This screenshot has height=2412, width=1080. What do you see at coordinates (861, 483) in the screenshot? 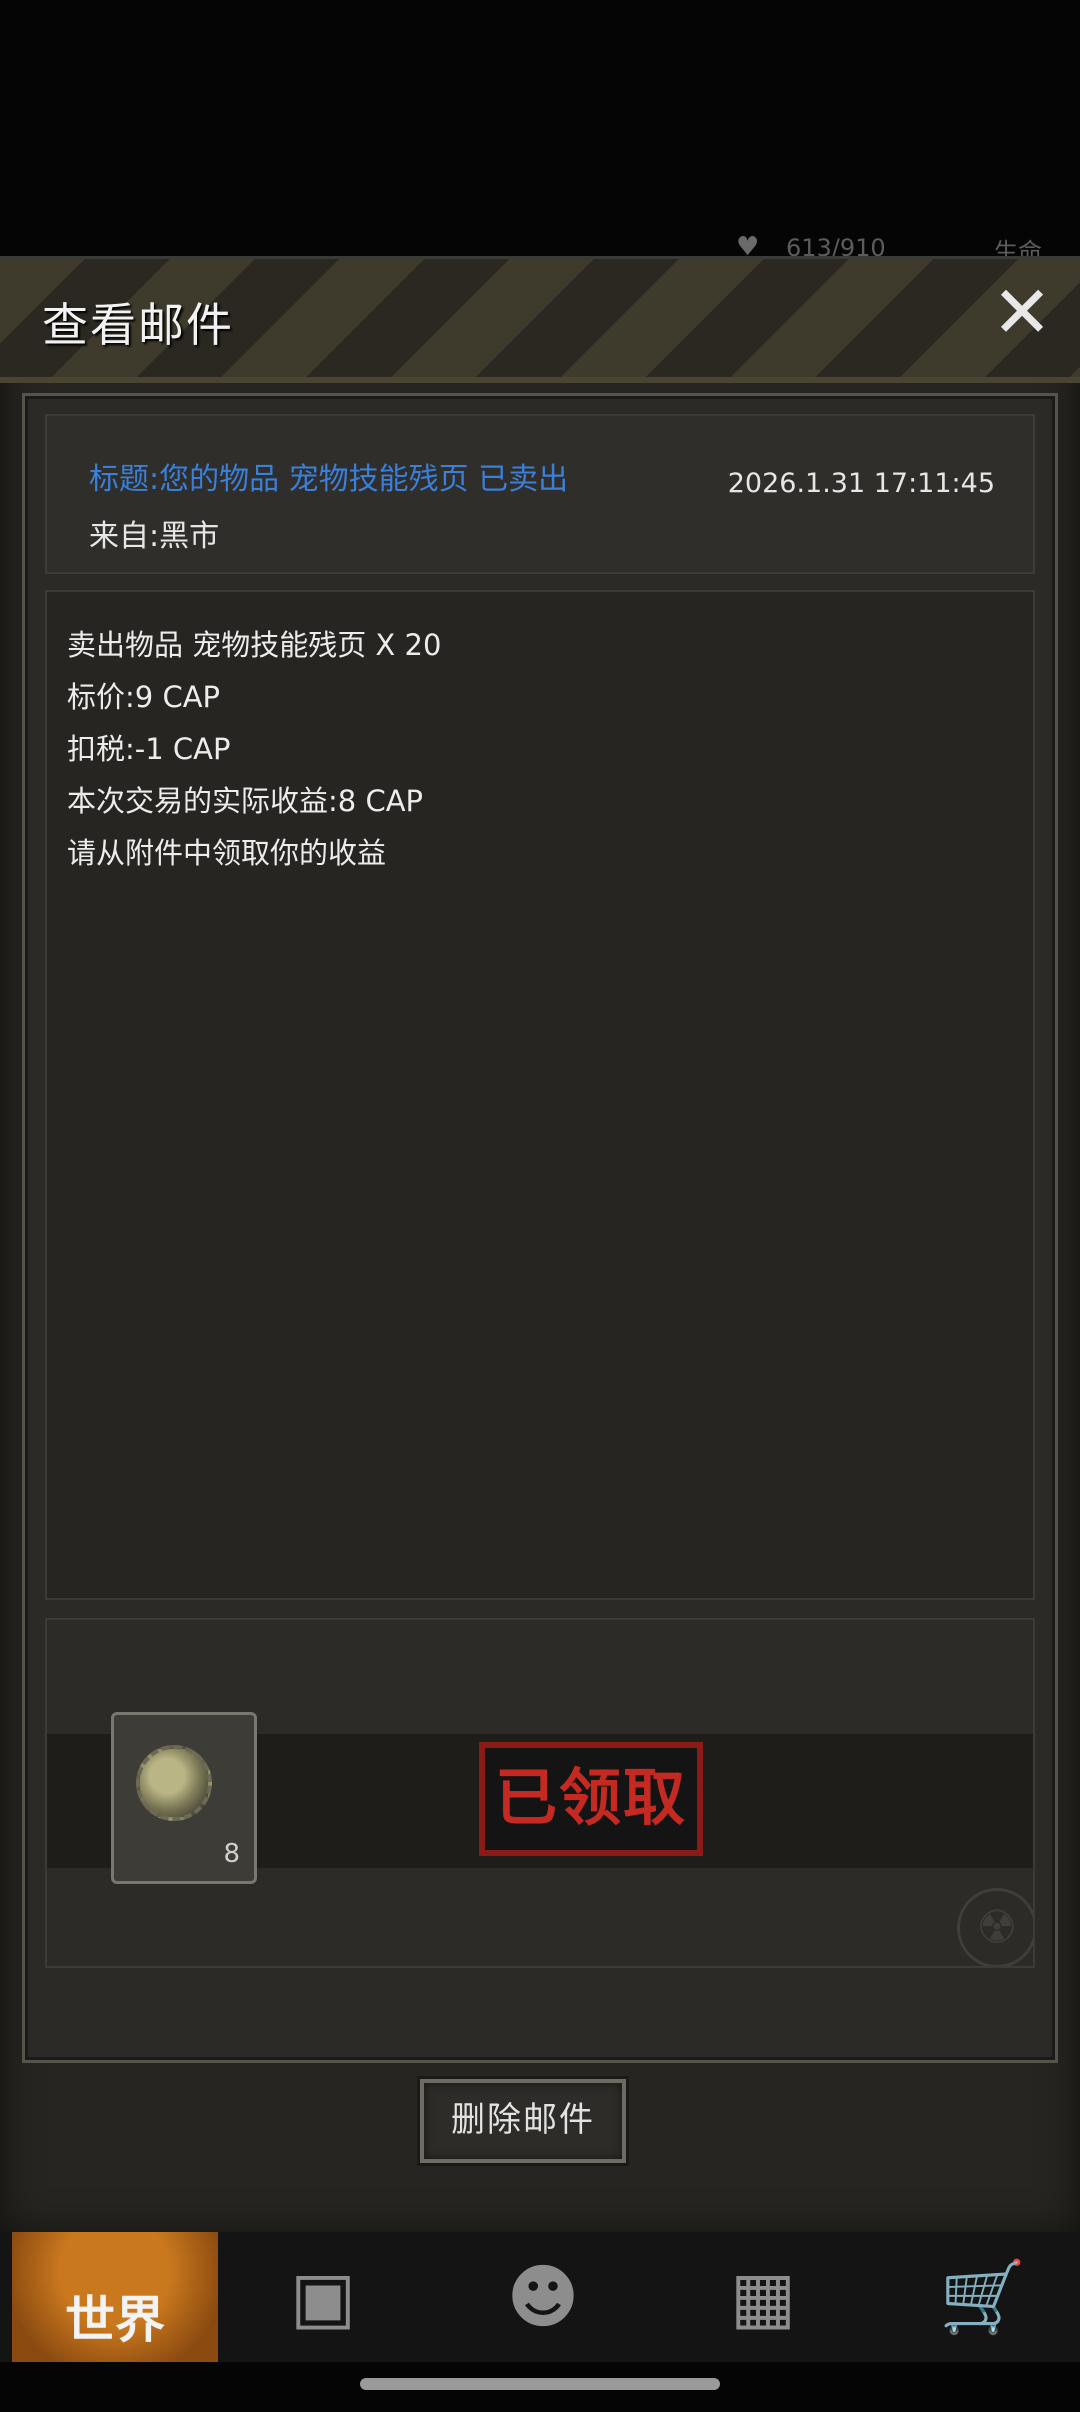
I see `mail-date: 2026.1.31 17:11:45` at bounding box center [861, 483].